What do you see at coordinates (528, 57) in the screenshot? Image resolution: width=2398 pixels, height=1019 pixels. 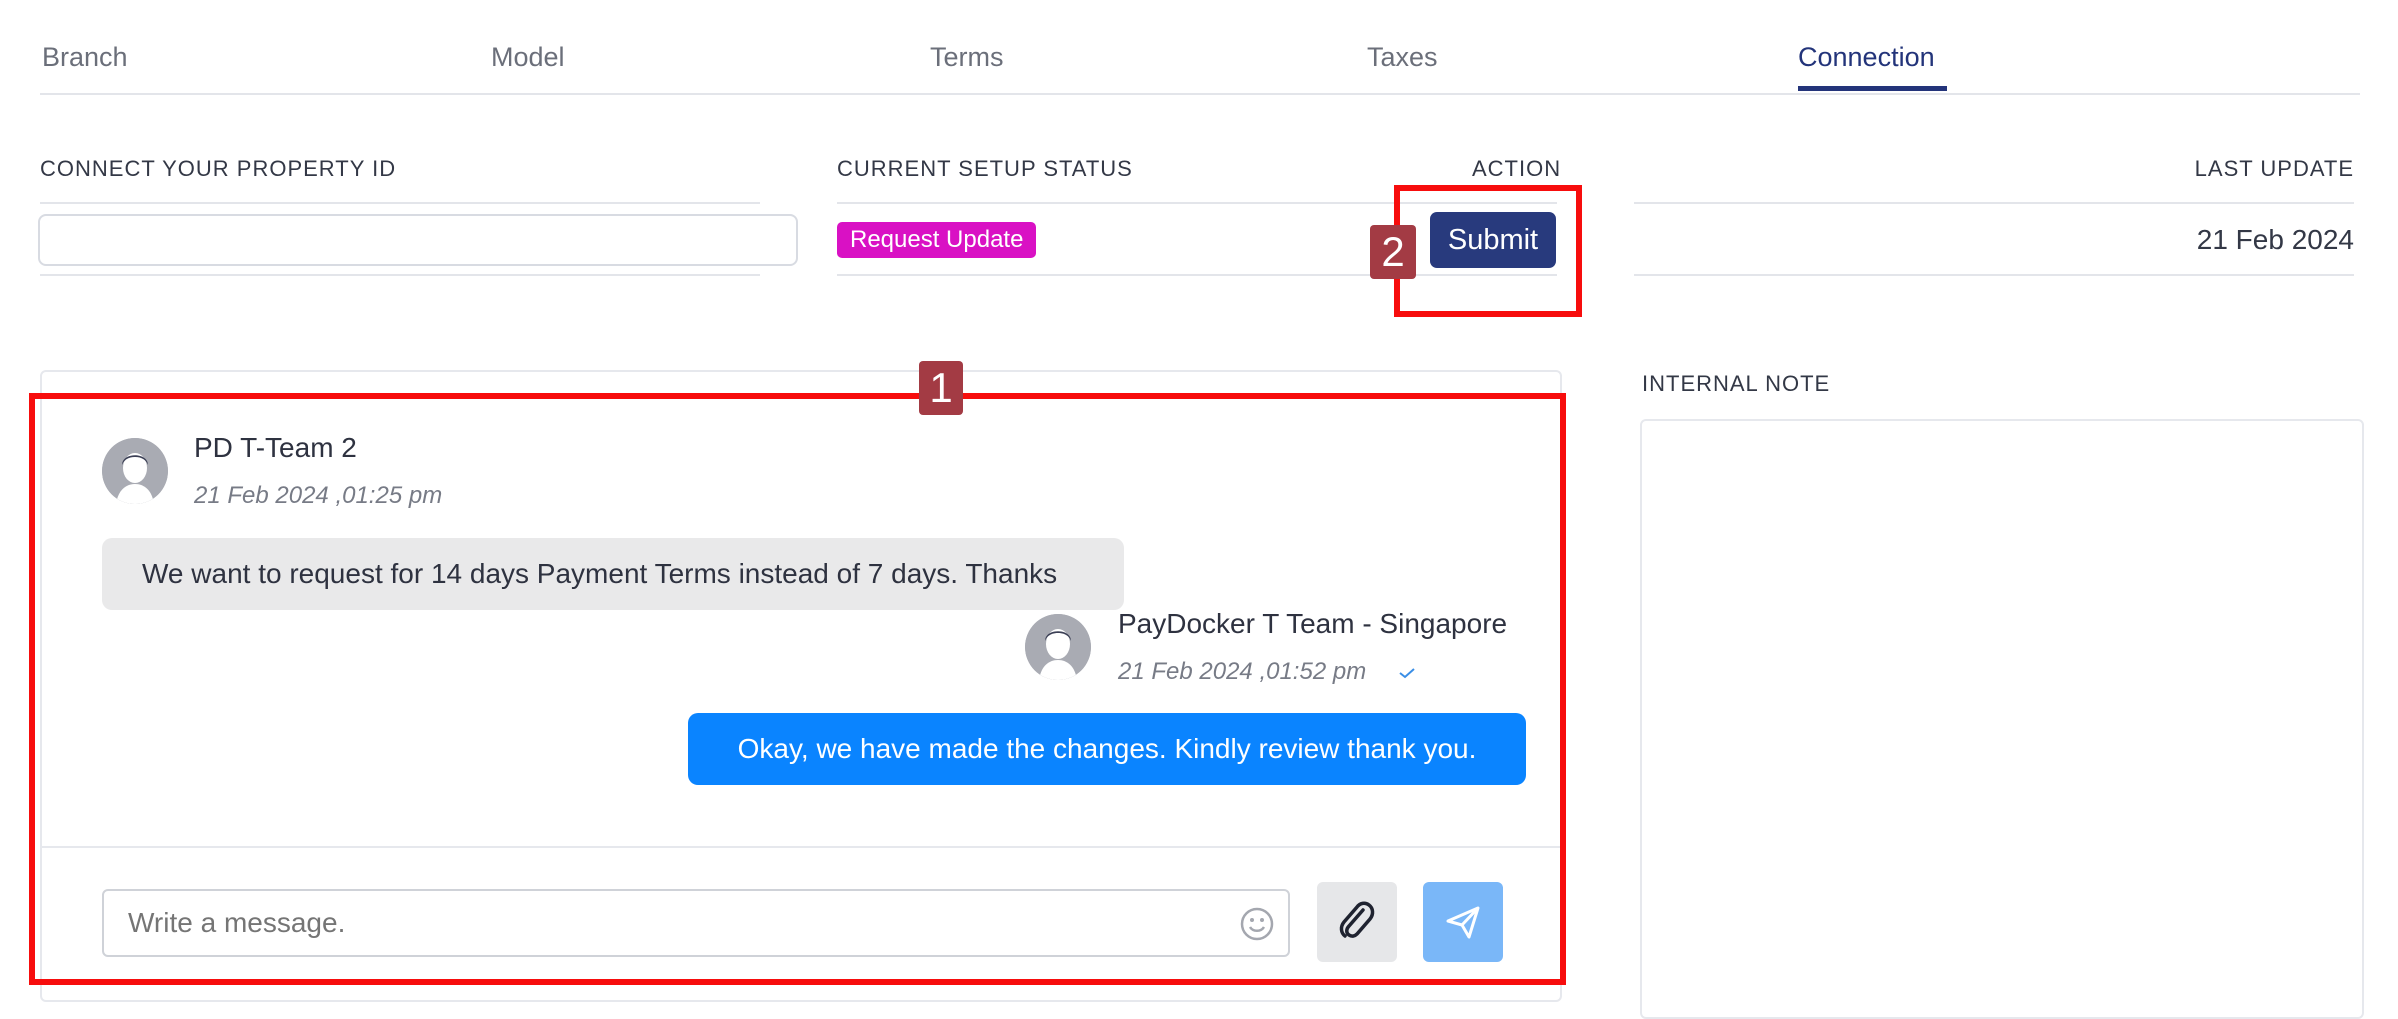 I see `tab-model: Model` at bounding box center [528, 57].